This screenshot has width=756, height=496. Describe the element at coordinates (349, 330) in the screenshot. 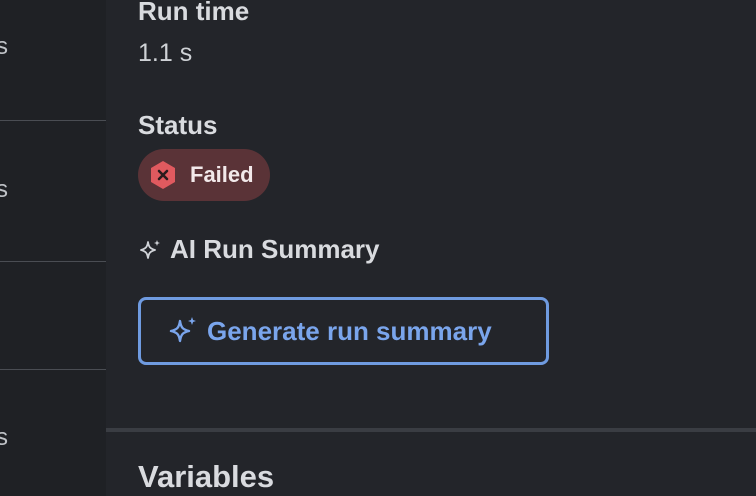

I see `generate-run-summary-label: Generate run summary` at that location.